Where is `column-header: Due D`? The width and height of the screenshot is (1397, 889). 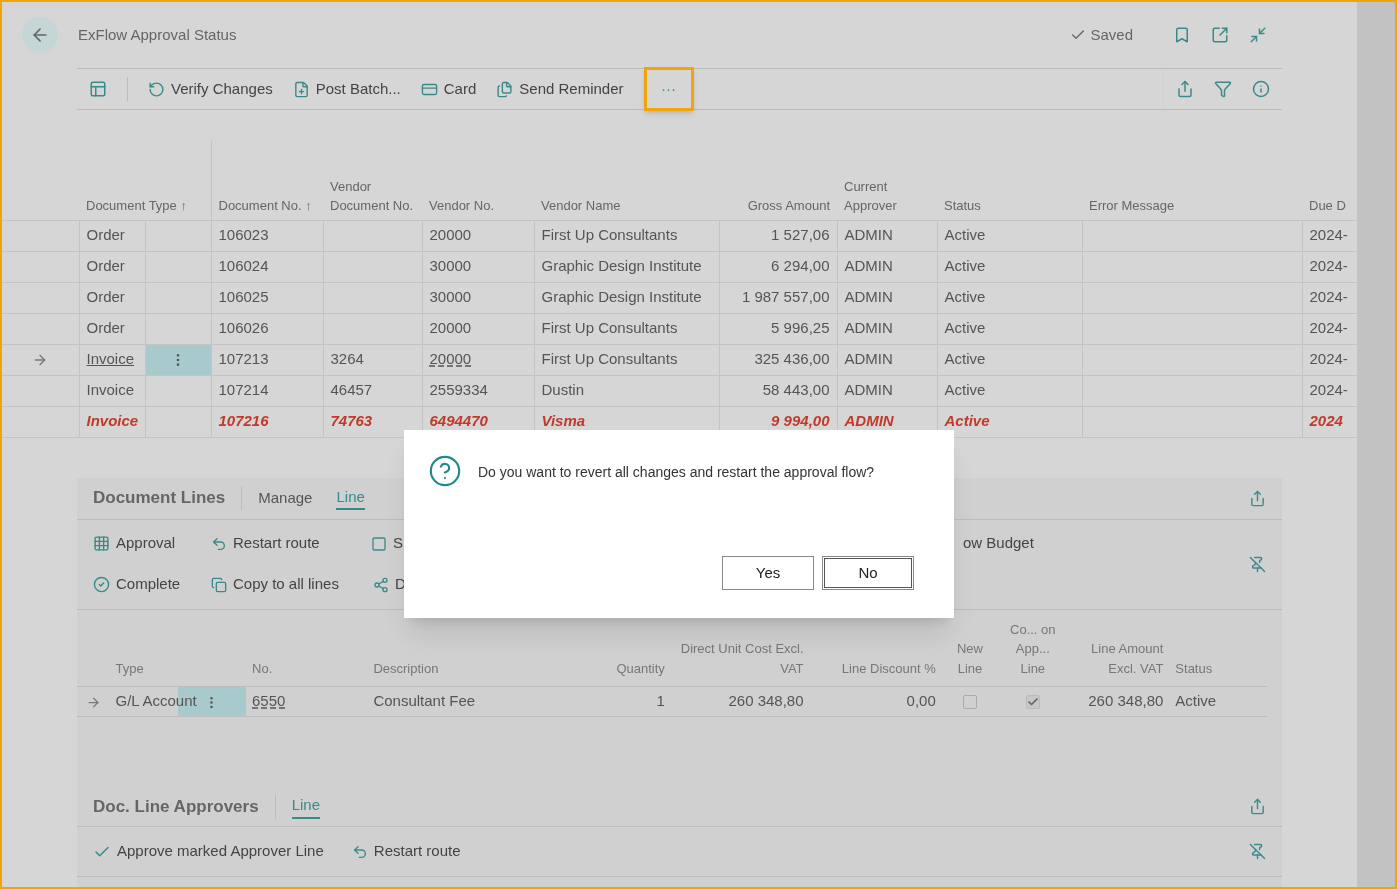
column-header: Due D is located at coordinates (1329, 206).